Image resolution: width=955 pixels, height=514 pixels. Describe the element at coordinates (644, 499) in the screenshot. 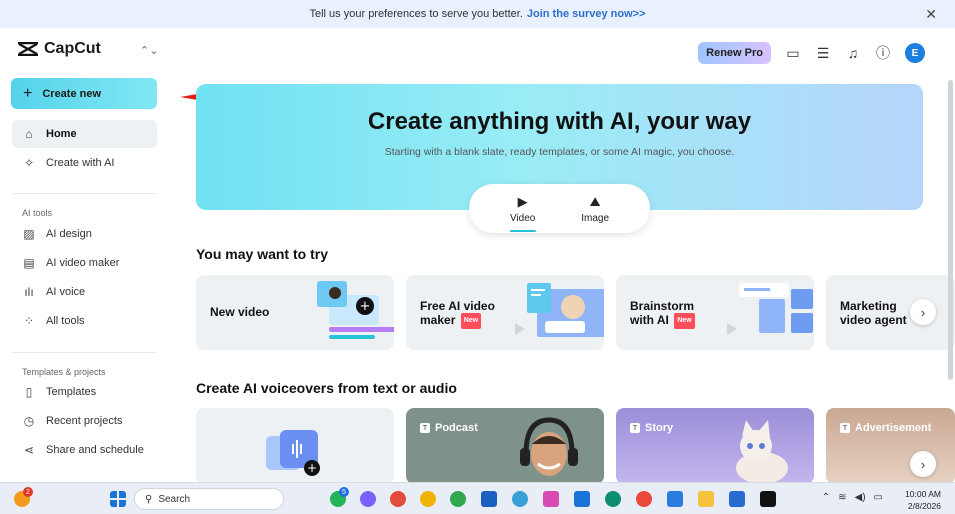

I see `chrome-beta-icon` at that location.